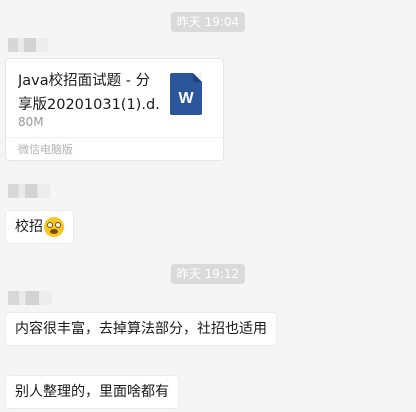 The width and height of the screenshot is (416, 412). What do you see at coordinates (54, 227) in the screenshot?
I see `shocked-emoji-icon` at bounding box center [54, 227].